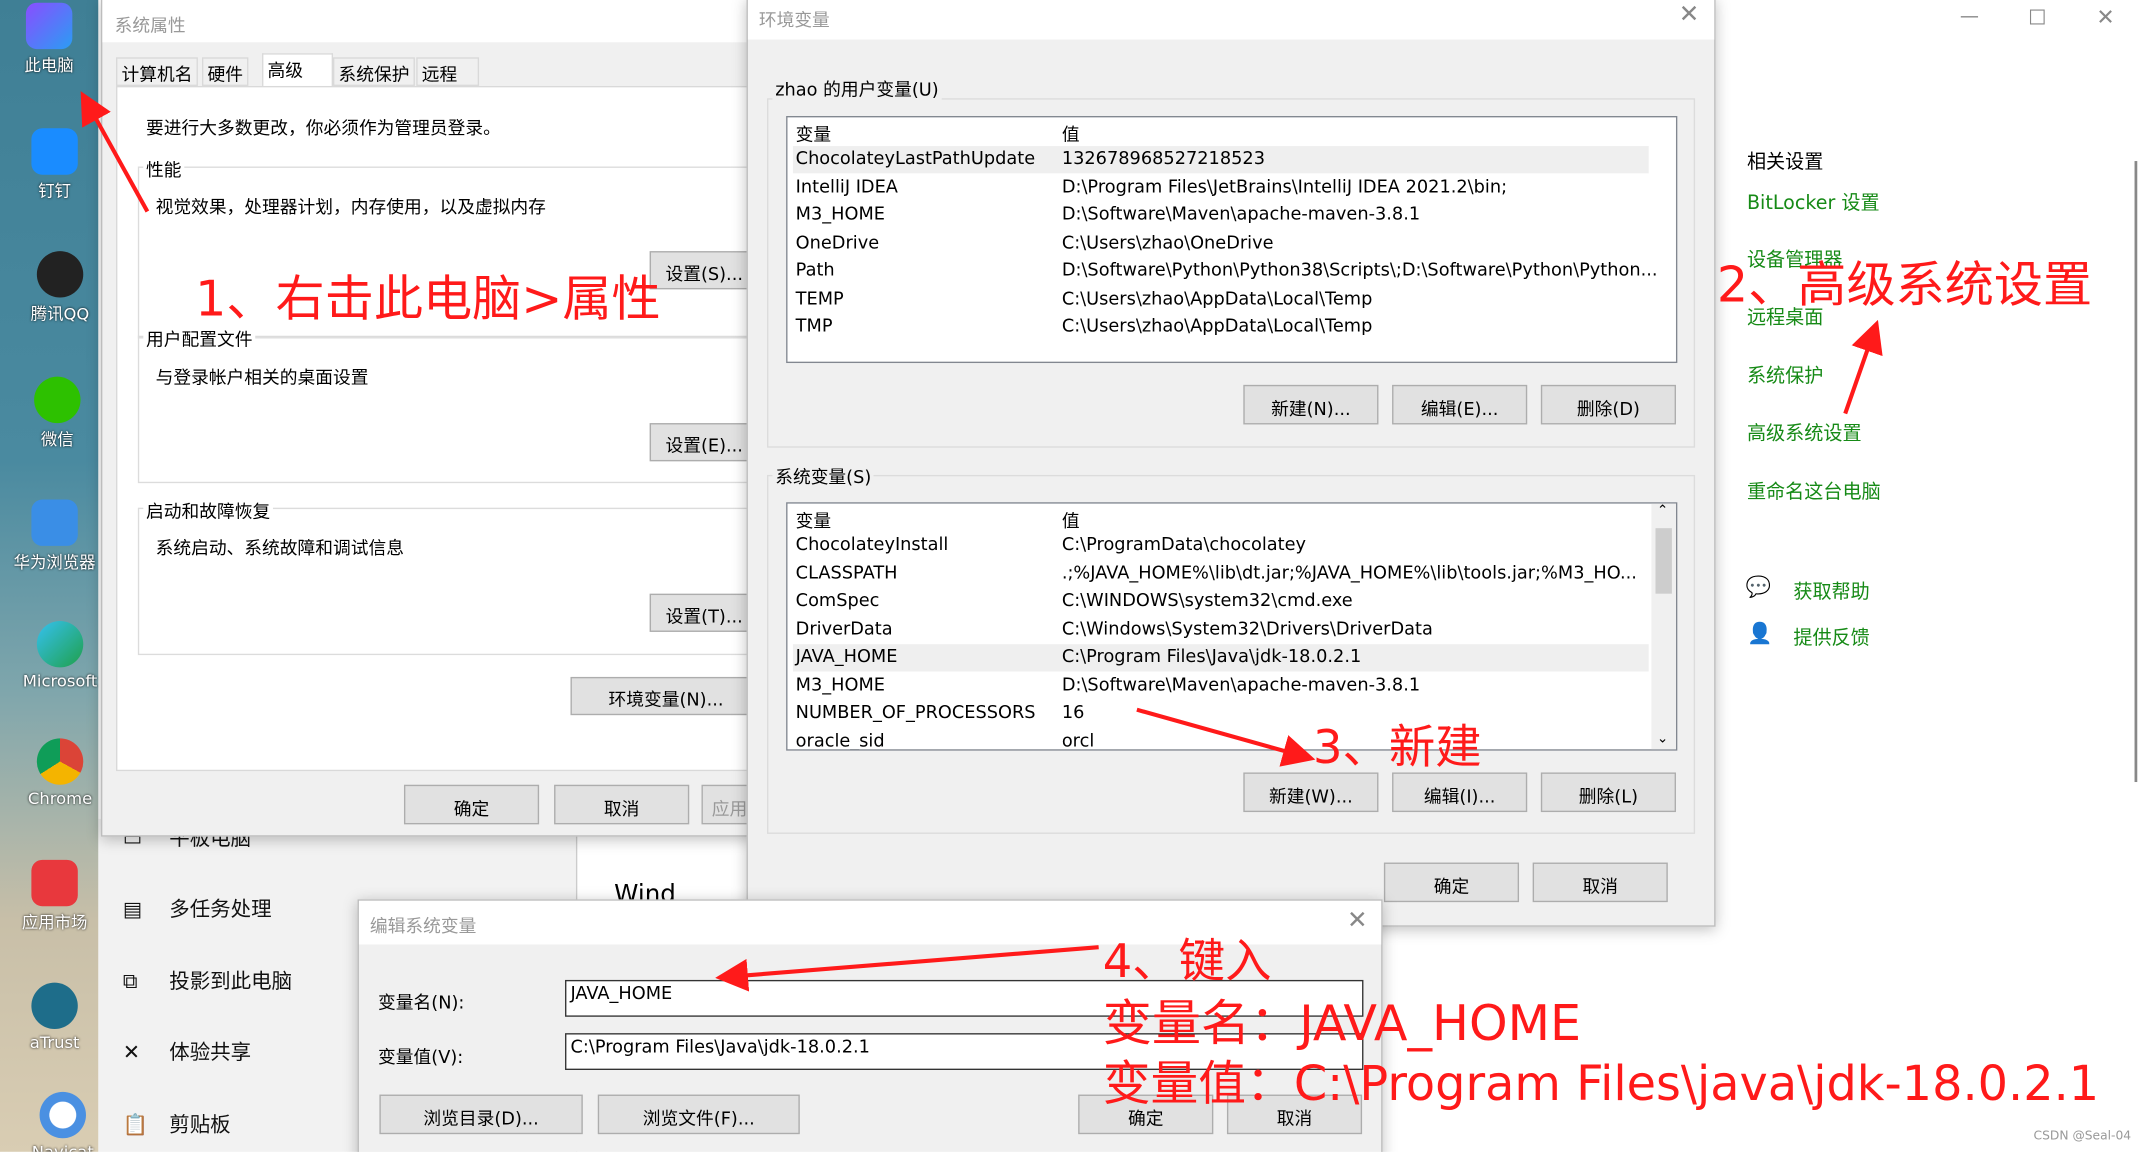  What do you see at coordinates (1397, 748) in the screenshot?
I see `annotation-step3: 3、新建` at bounding box center [1397, 748].